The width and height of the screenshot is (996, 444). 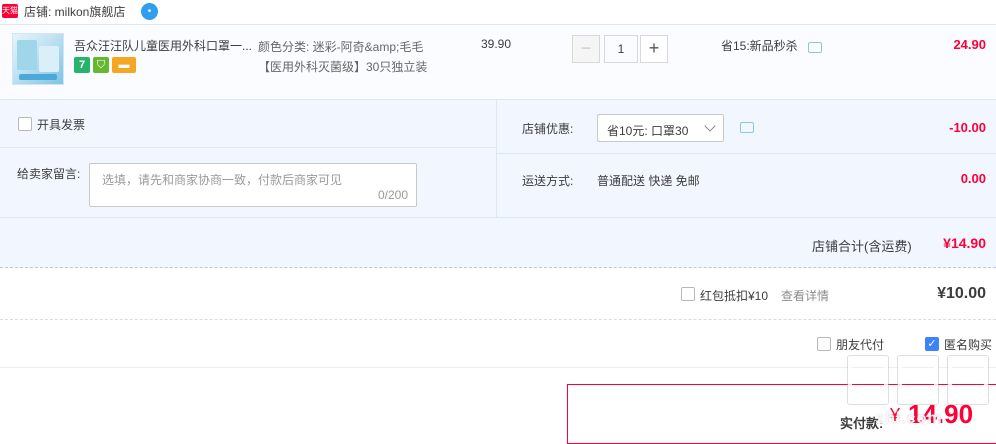 What do you see at coordinates (49, 174) in the screenshot?
I see `memo-label: 给卖家留言:` at bounding box center [49, 174].